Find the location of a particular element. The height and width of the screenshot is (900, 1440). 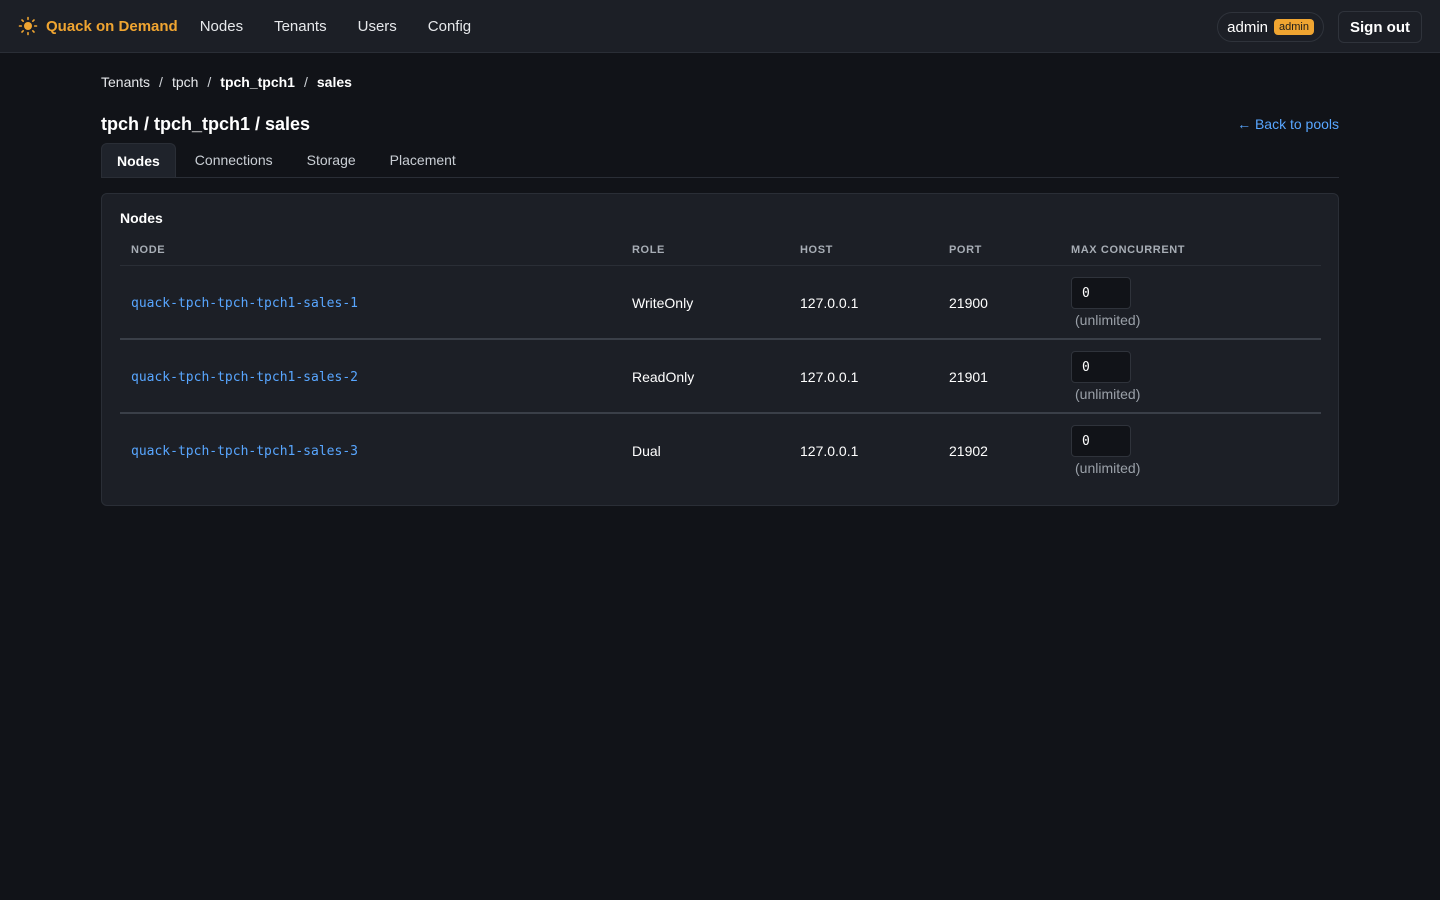

column-header-port: PORT is located at coordinates (999, 255).